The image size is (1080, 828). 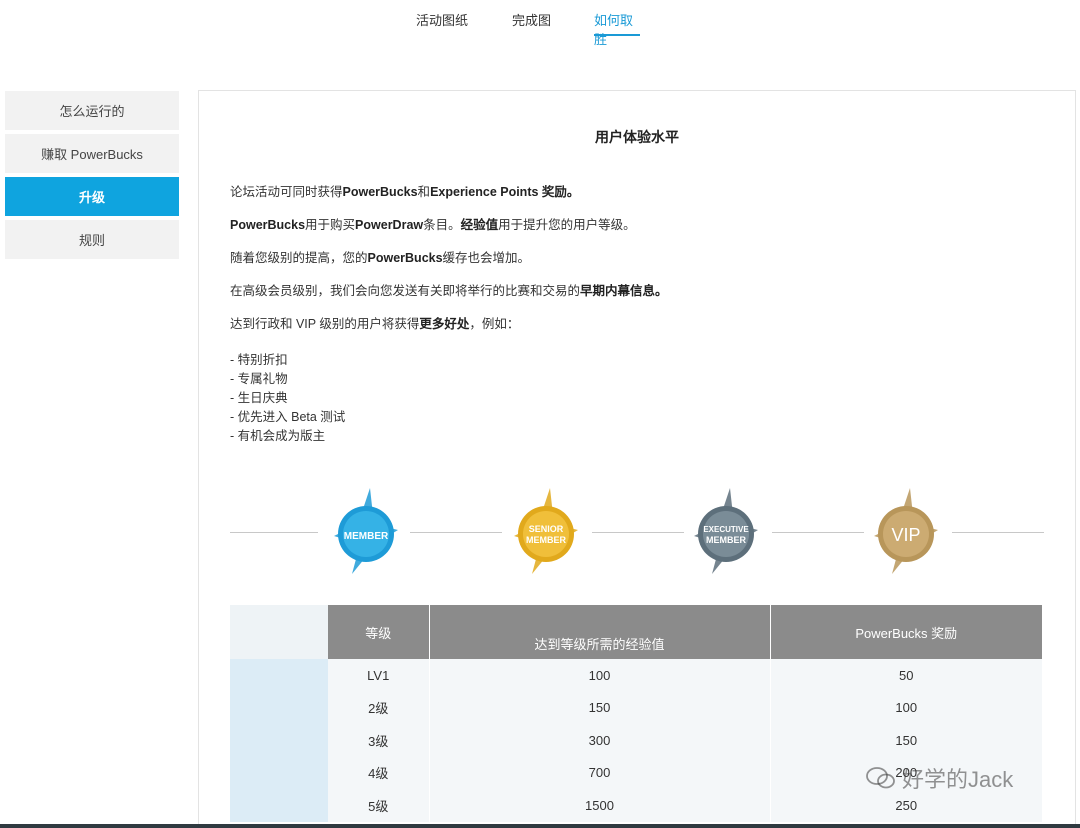 I want to click on experience-cell: 1500, so click(x=600, y=805).